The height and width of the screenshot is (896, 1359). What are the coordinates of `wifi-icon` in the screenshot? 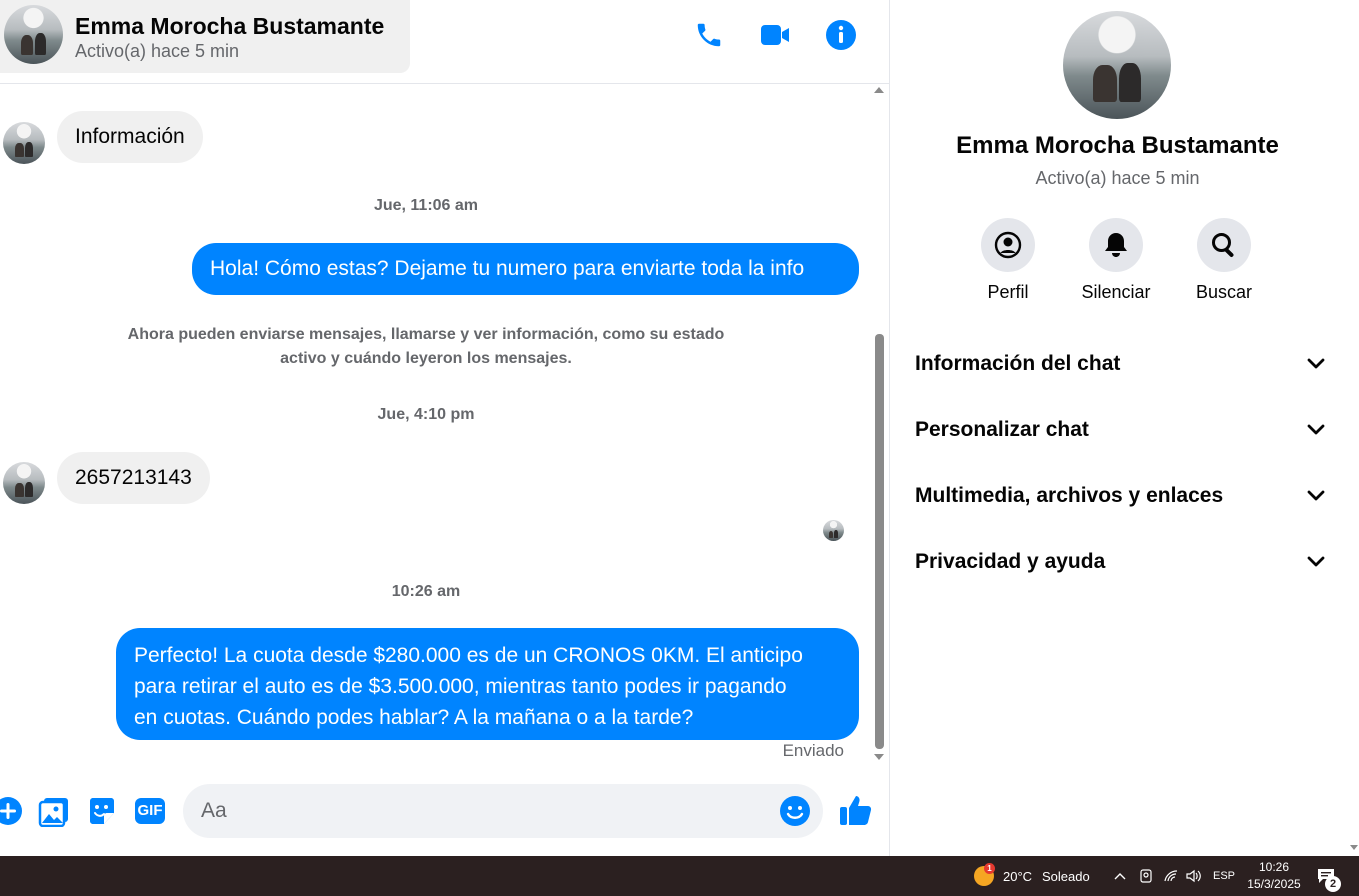 It's located at (1171, 876).